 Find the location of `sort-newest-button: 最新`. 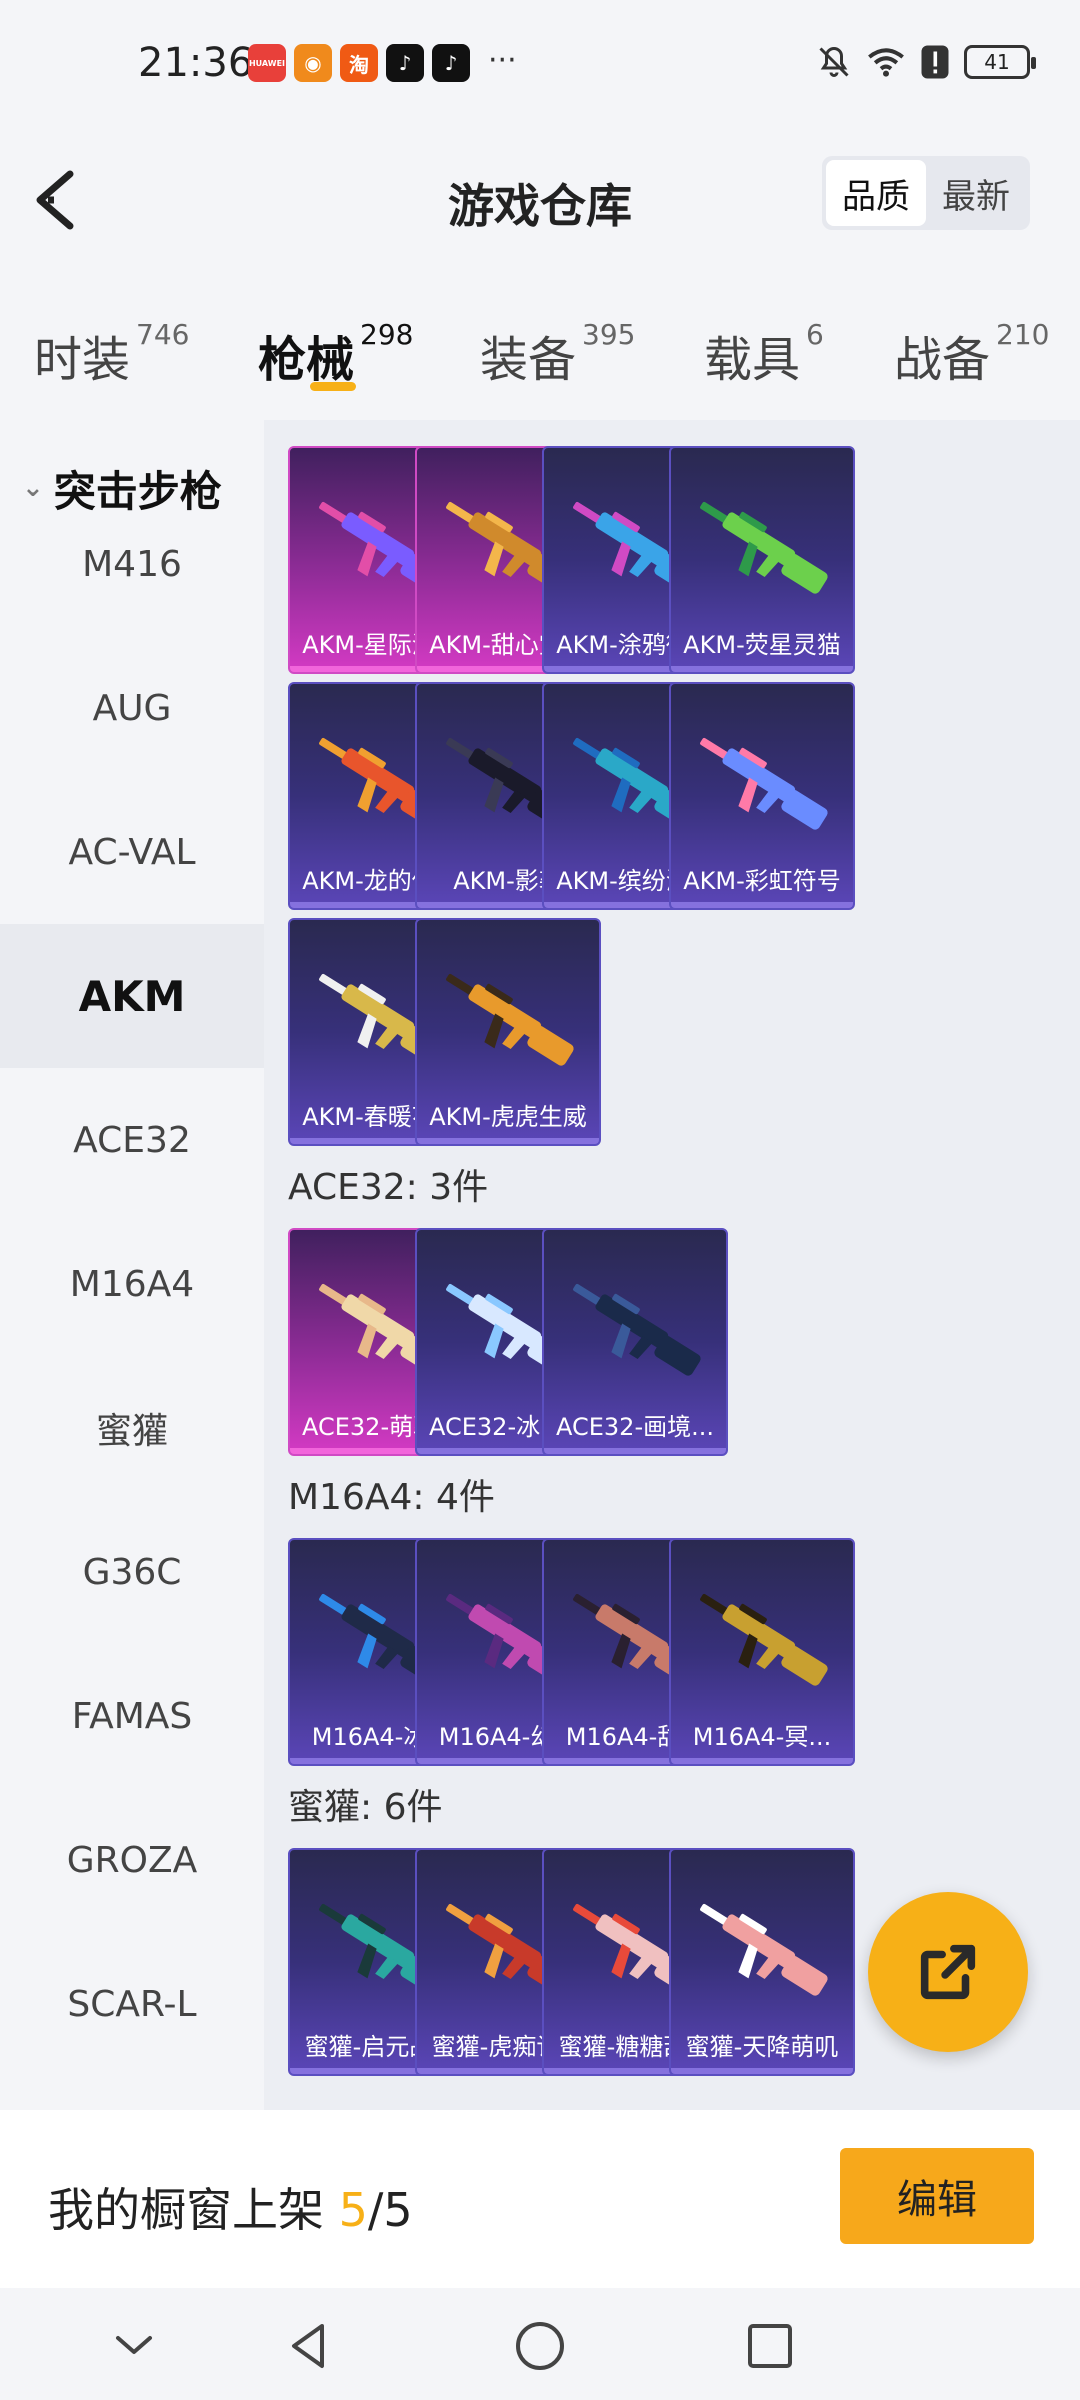

sort-newest-button: 最新 is located at coordinates (976, 193).